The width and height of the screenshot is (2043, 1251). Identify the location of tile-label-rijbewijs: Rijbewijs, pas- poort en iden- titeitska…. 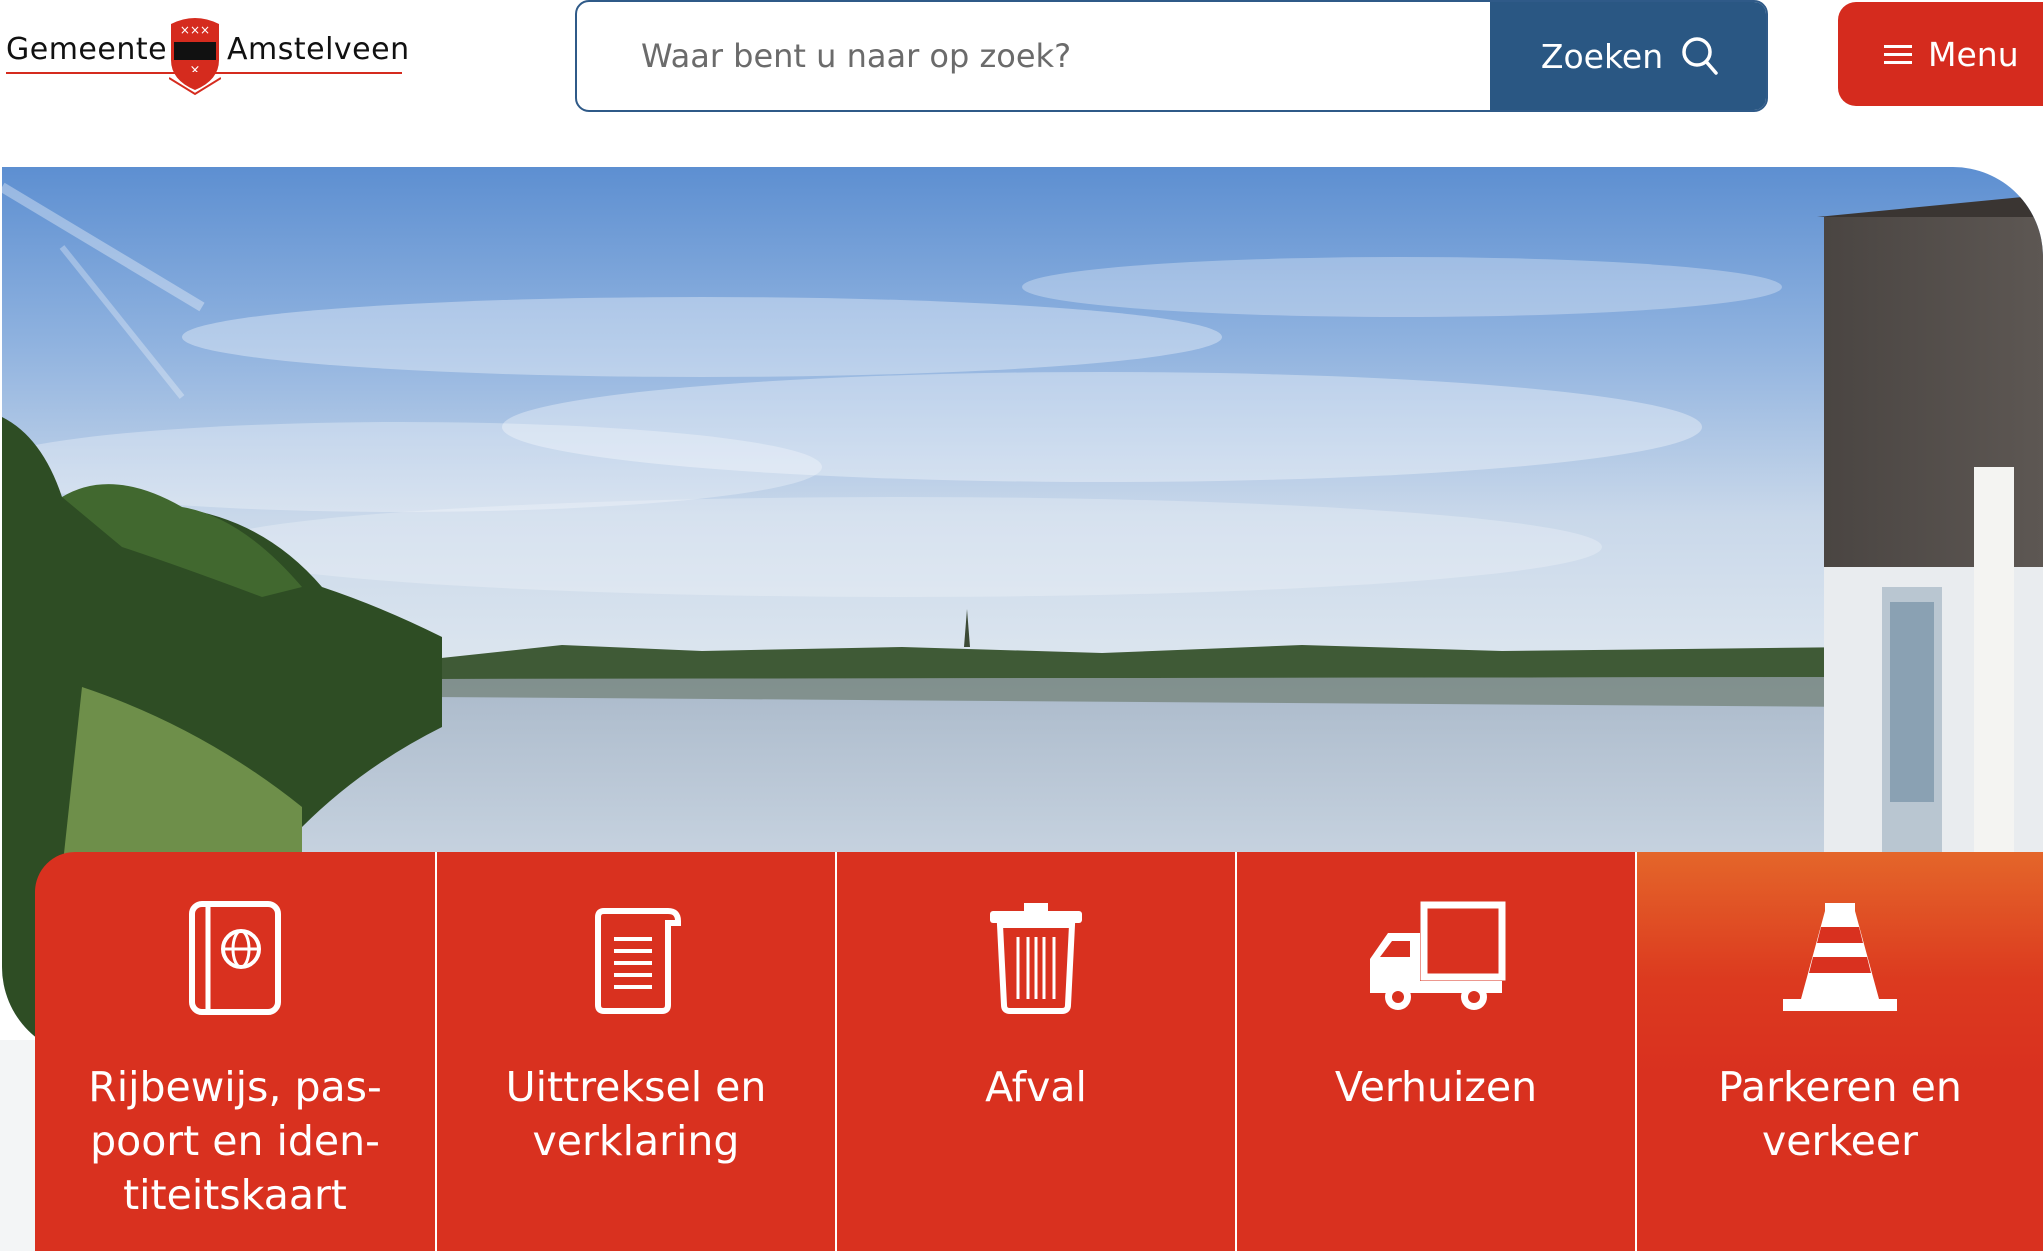
(235, 1141).